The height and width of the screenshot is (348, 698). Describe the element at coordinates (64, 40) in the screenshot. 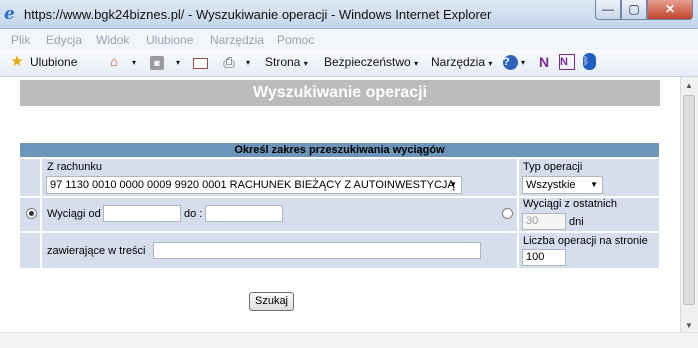

I see `menu-edycja: Edycja` at that location.